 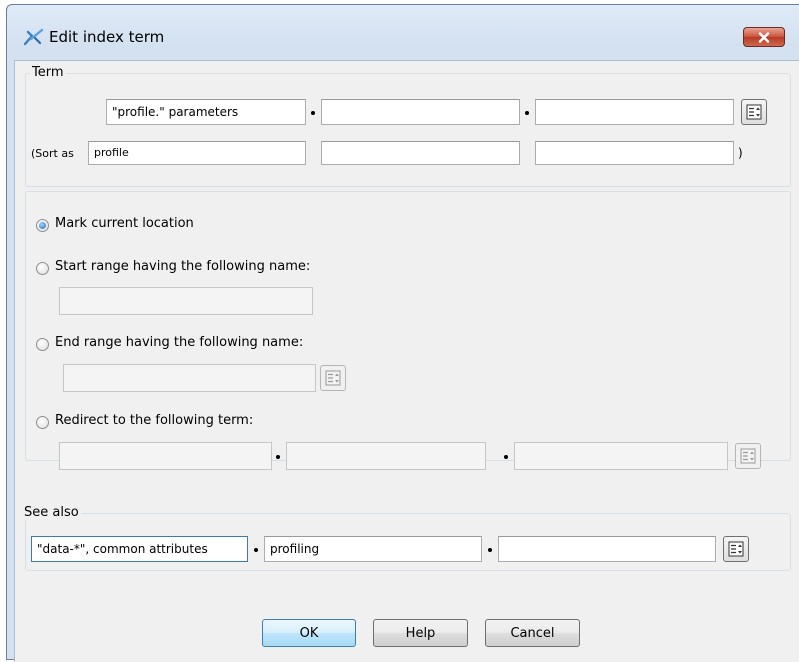 I want to click on start-range-label: Start range having the following name:, so click(x=182, y=266).